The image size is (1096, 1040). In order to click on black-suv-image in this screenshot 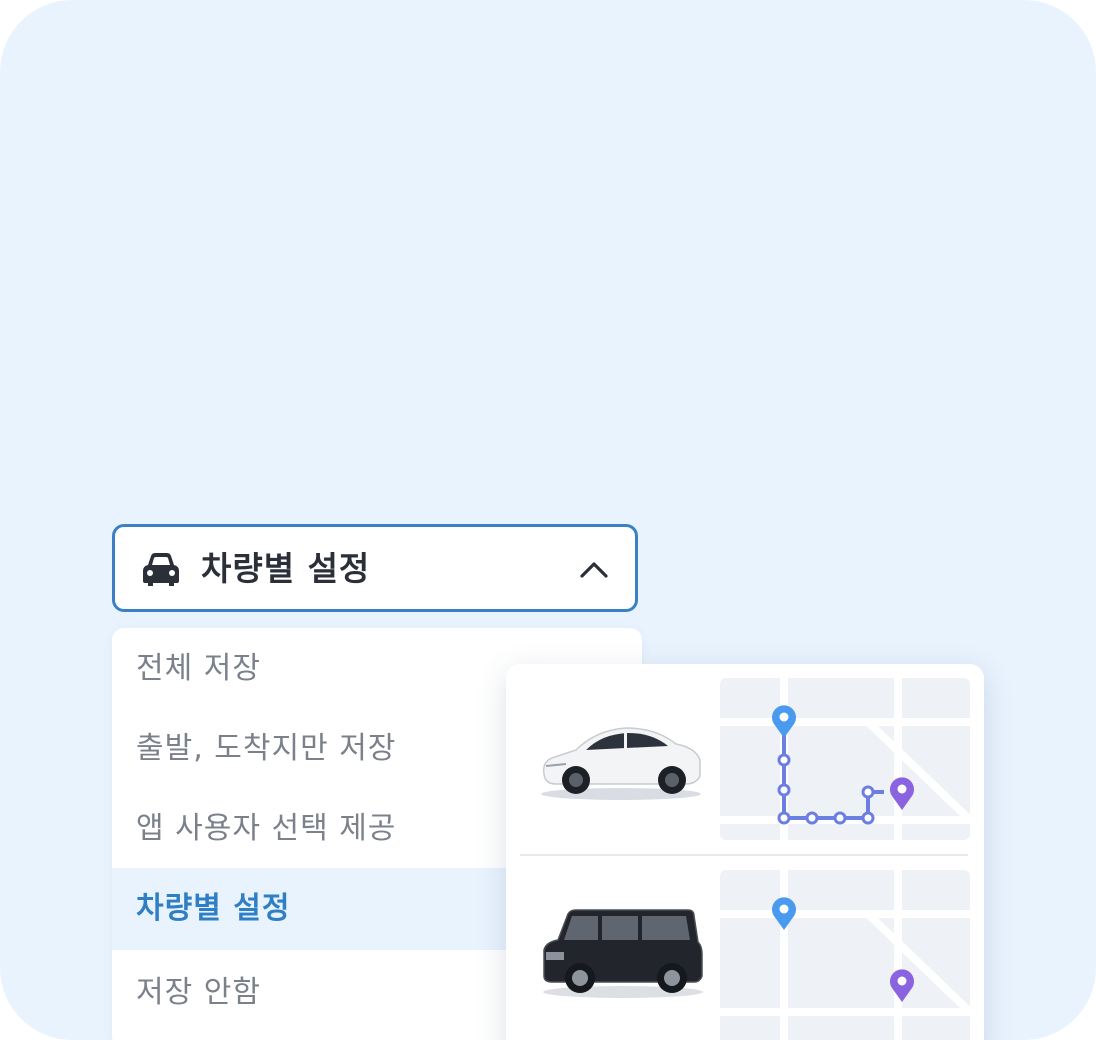, I will do `click(623, 953)`.